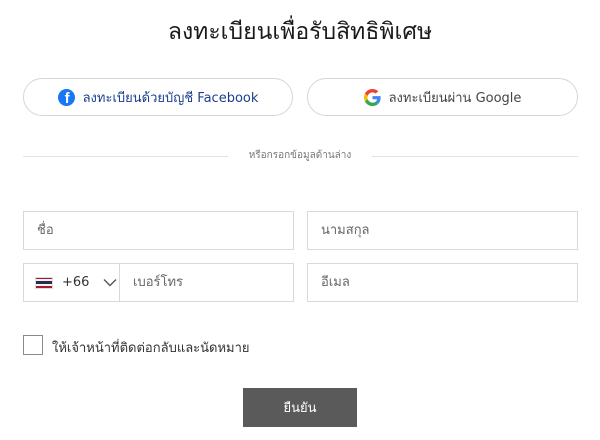 This screenshot has width=600, height=440. I want to click on email-field, so click(442, 282).